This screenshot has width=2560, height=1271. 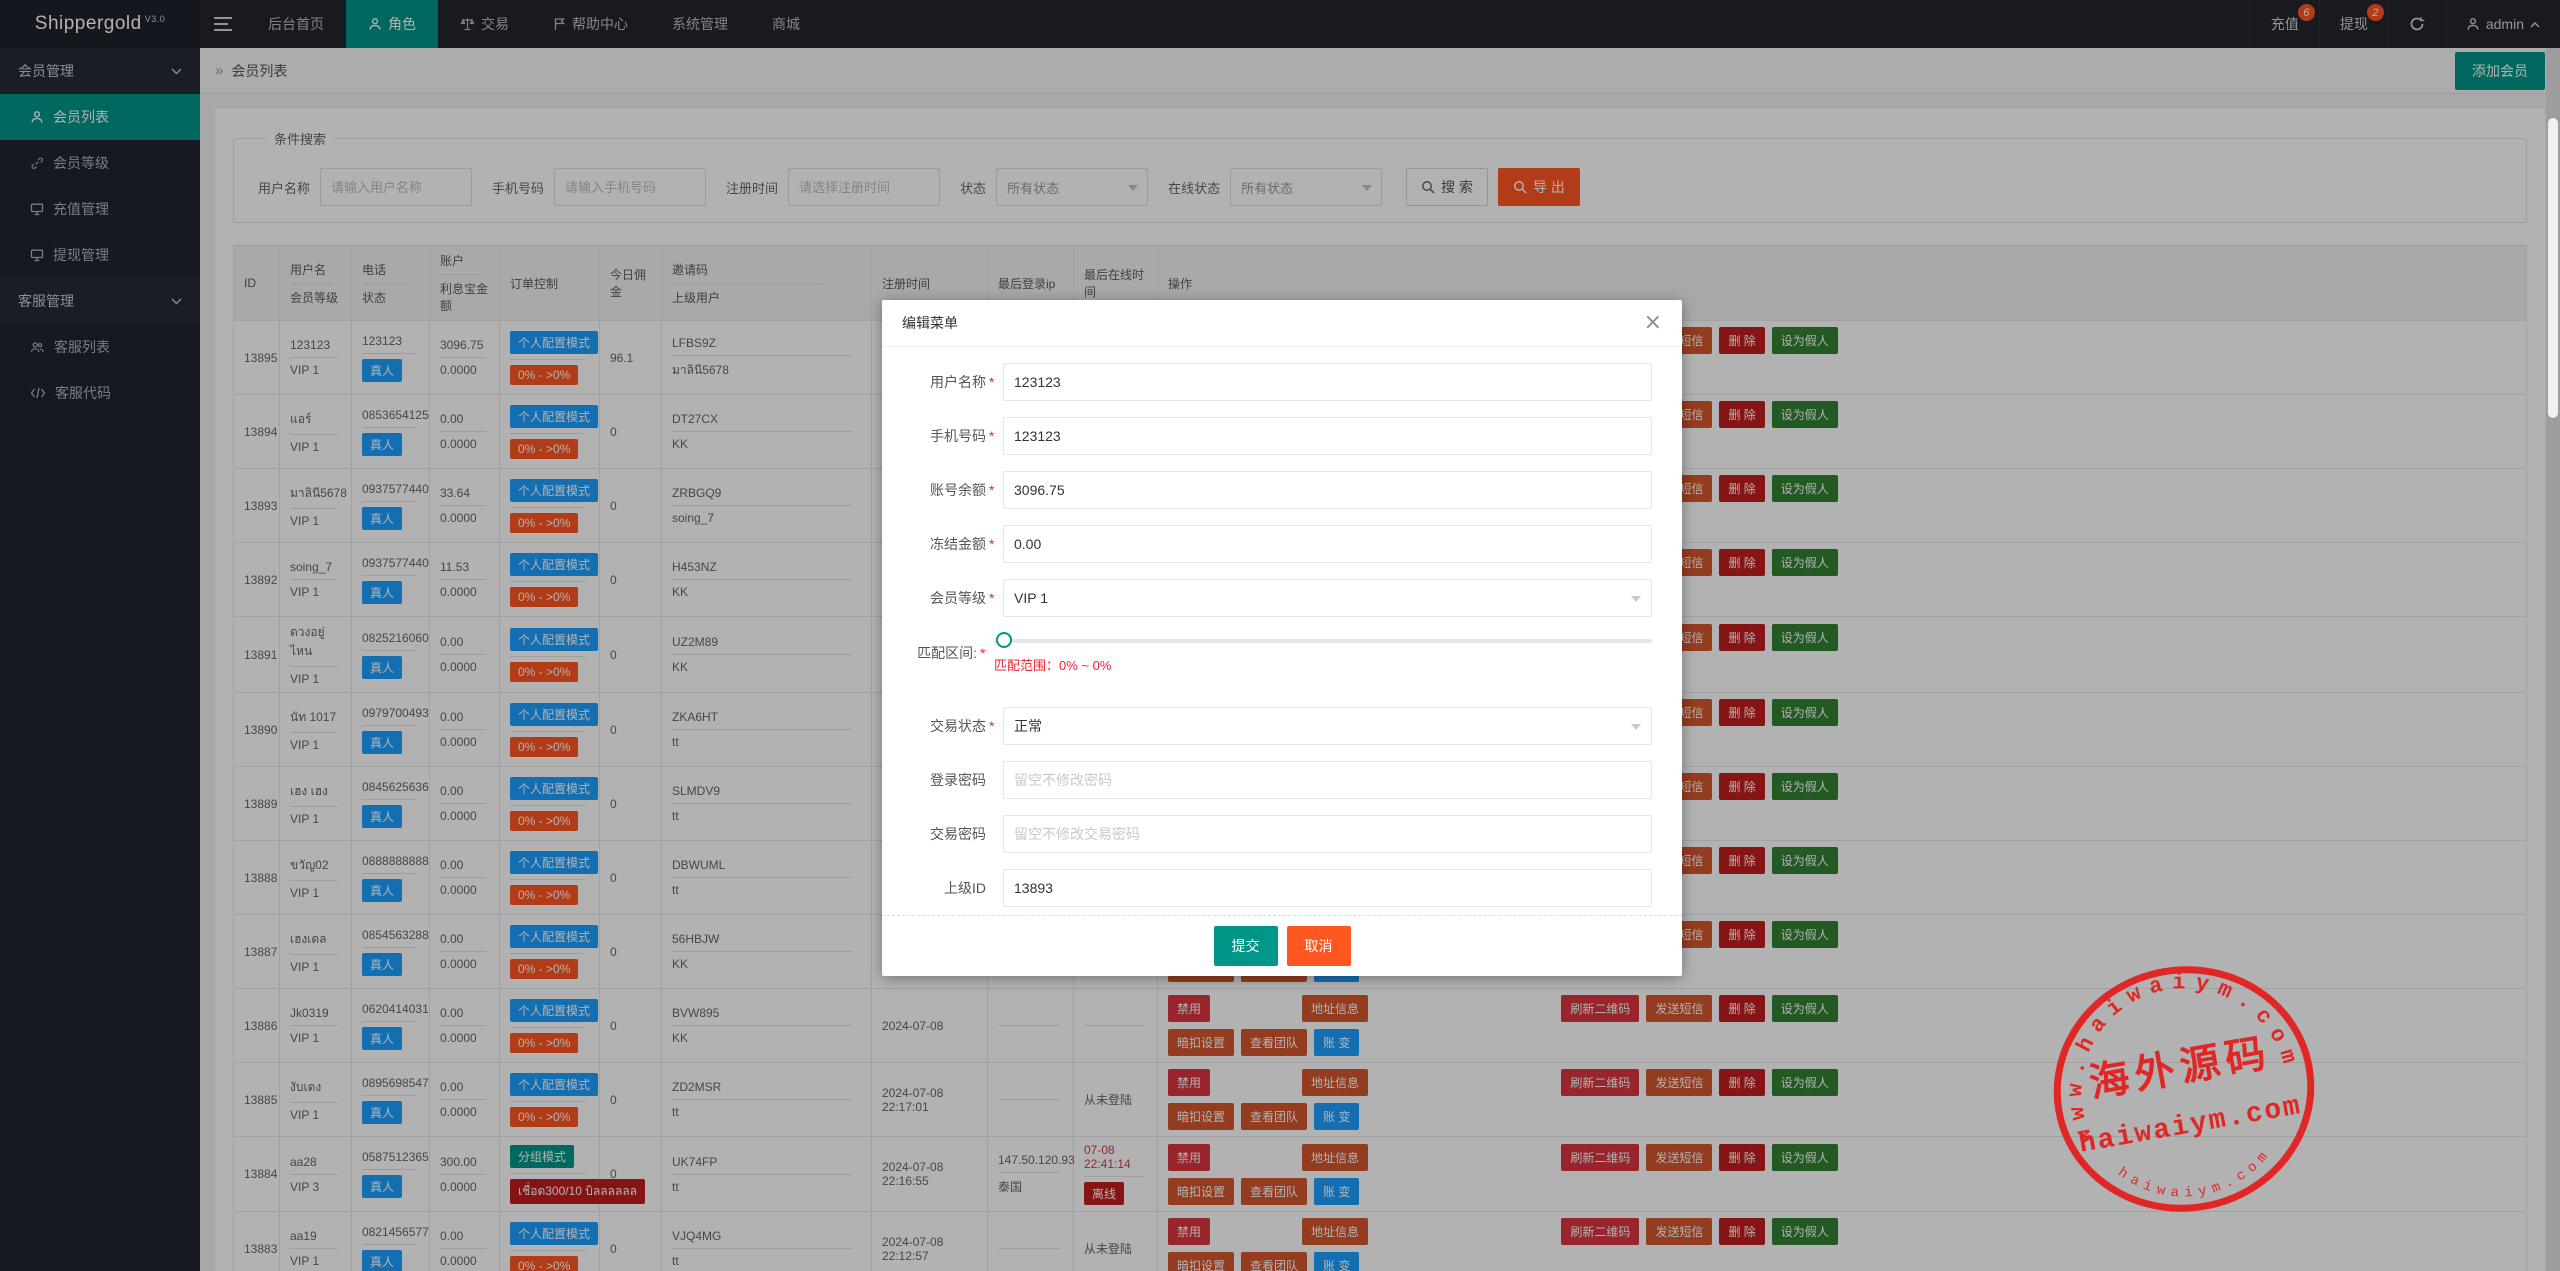 I want to click on form-field: 上级ID, so click(x=1282, y=888).